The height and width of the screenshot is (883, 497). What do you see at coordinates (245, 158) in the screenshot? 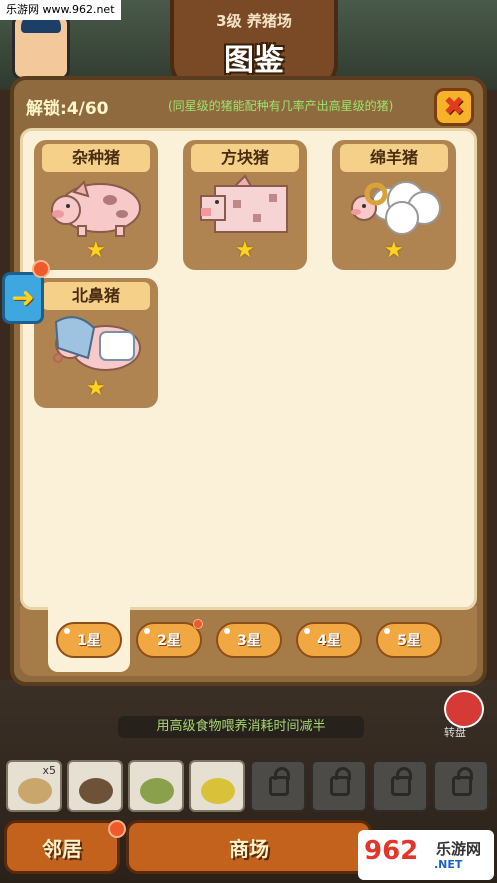
I see `pig-name: 方块猪` at bounding box center [245, 158].